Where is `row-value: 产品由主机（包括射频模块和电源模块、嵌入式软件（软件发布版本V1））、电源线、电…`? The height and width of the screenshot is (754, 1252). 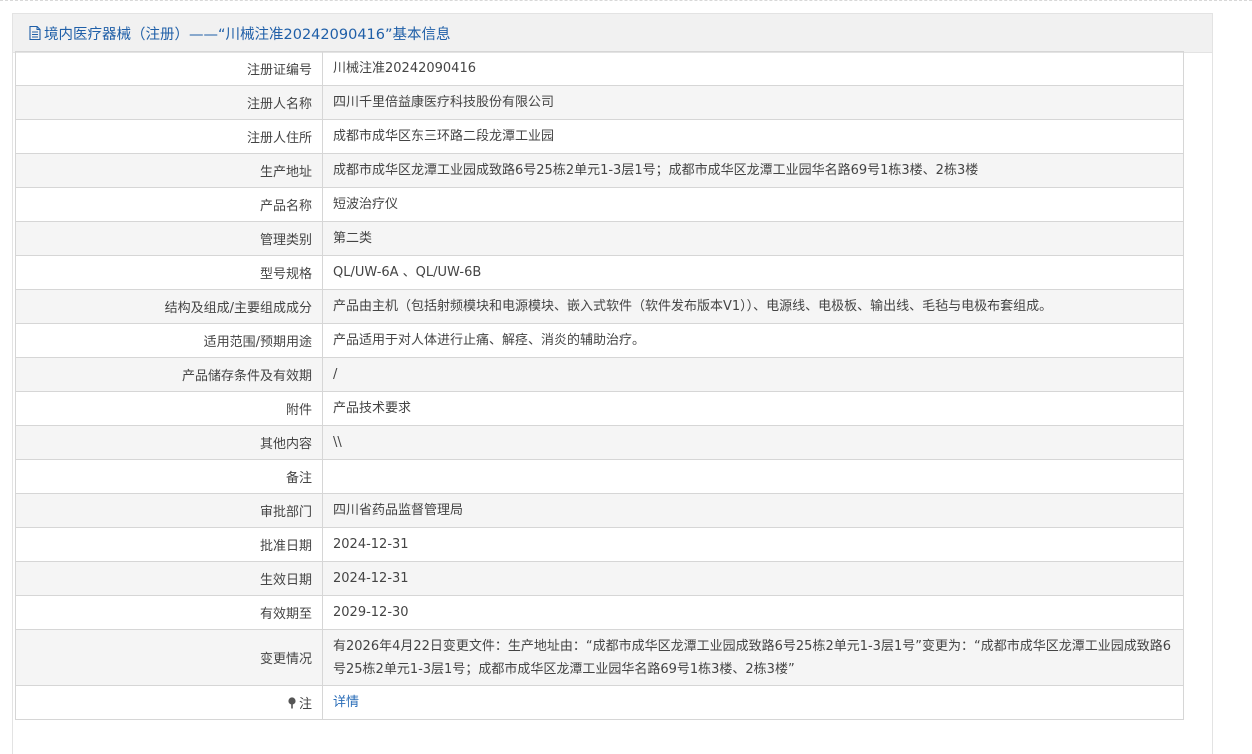
row-value: 产品由主机（包括射频模块和电源模块、嵌入式软件（软件发布版本V1））、电源线、电… is located at coordinates (753, 306).